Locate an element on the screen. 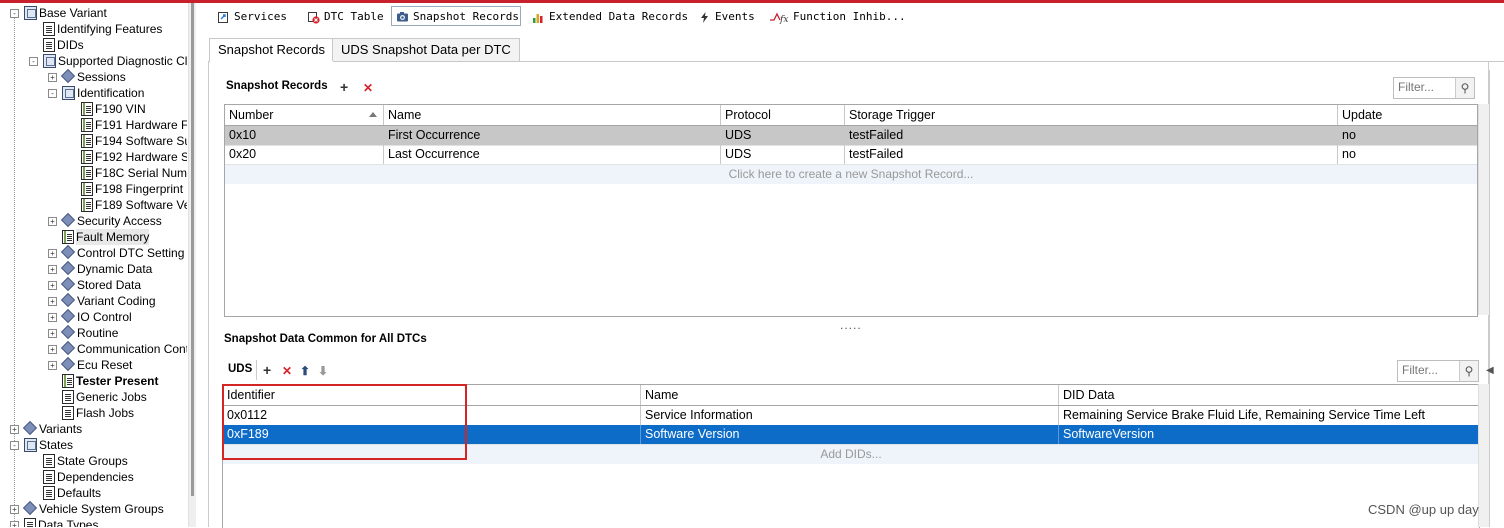  tree-item: Identifying Features is located at coordinates (102, 29).